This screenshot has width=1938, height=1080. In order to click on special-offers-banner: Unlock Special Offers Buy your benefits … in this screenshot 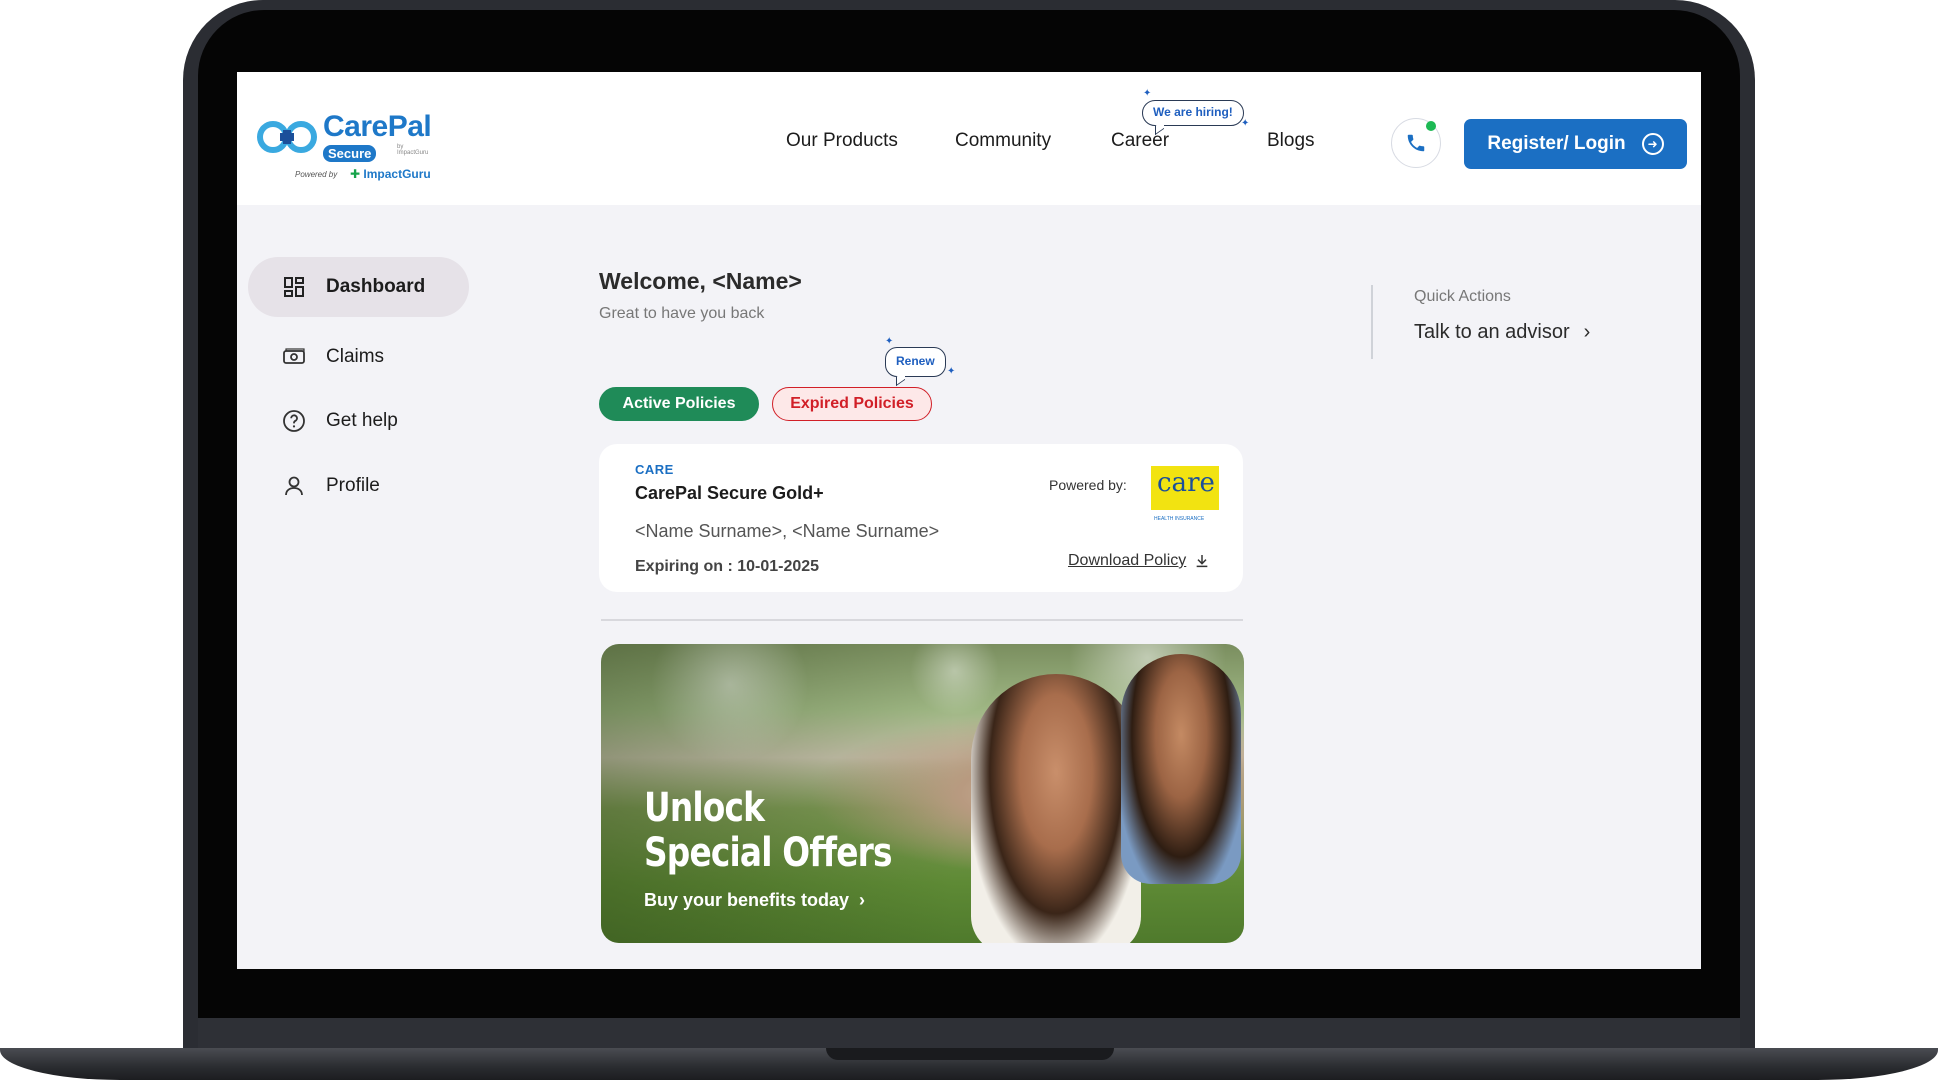, I will do `click(922, 793)`.